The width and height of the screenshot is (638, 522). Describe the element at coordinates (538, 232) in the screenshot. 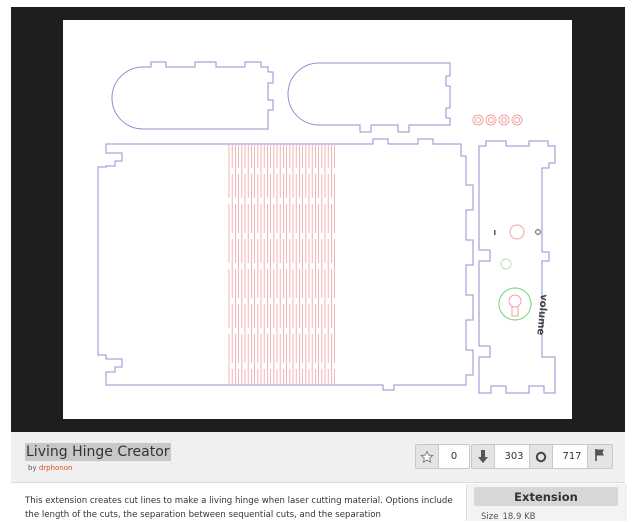

I see `right-mark` at that location.